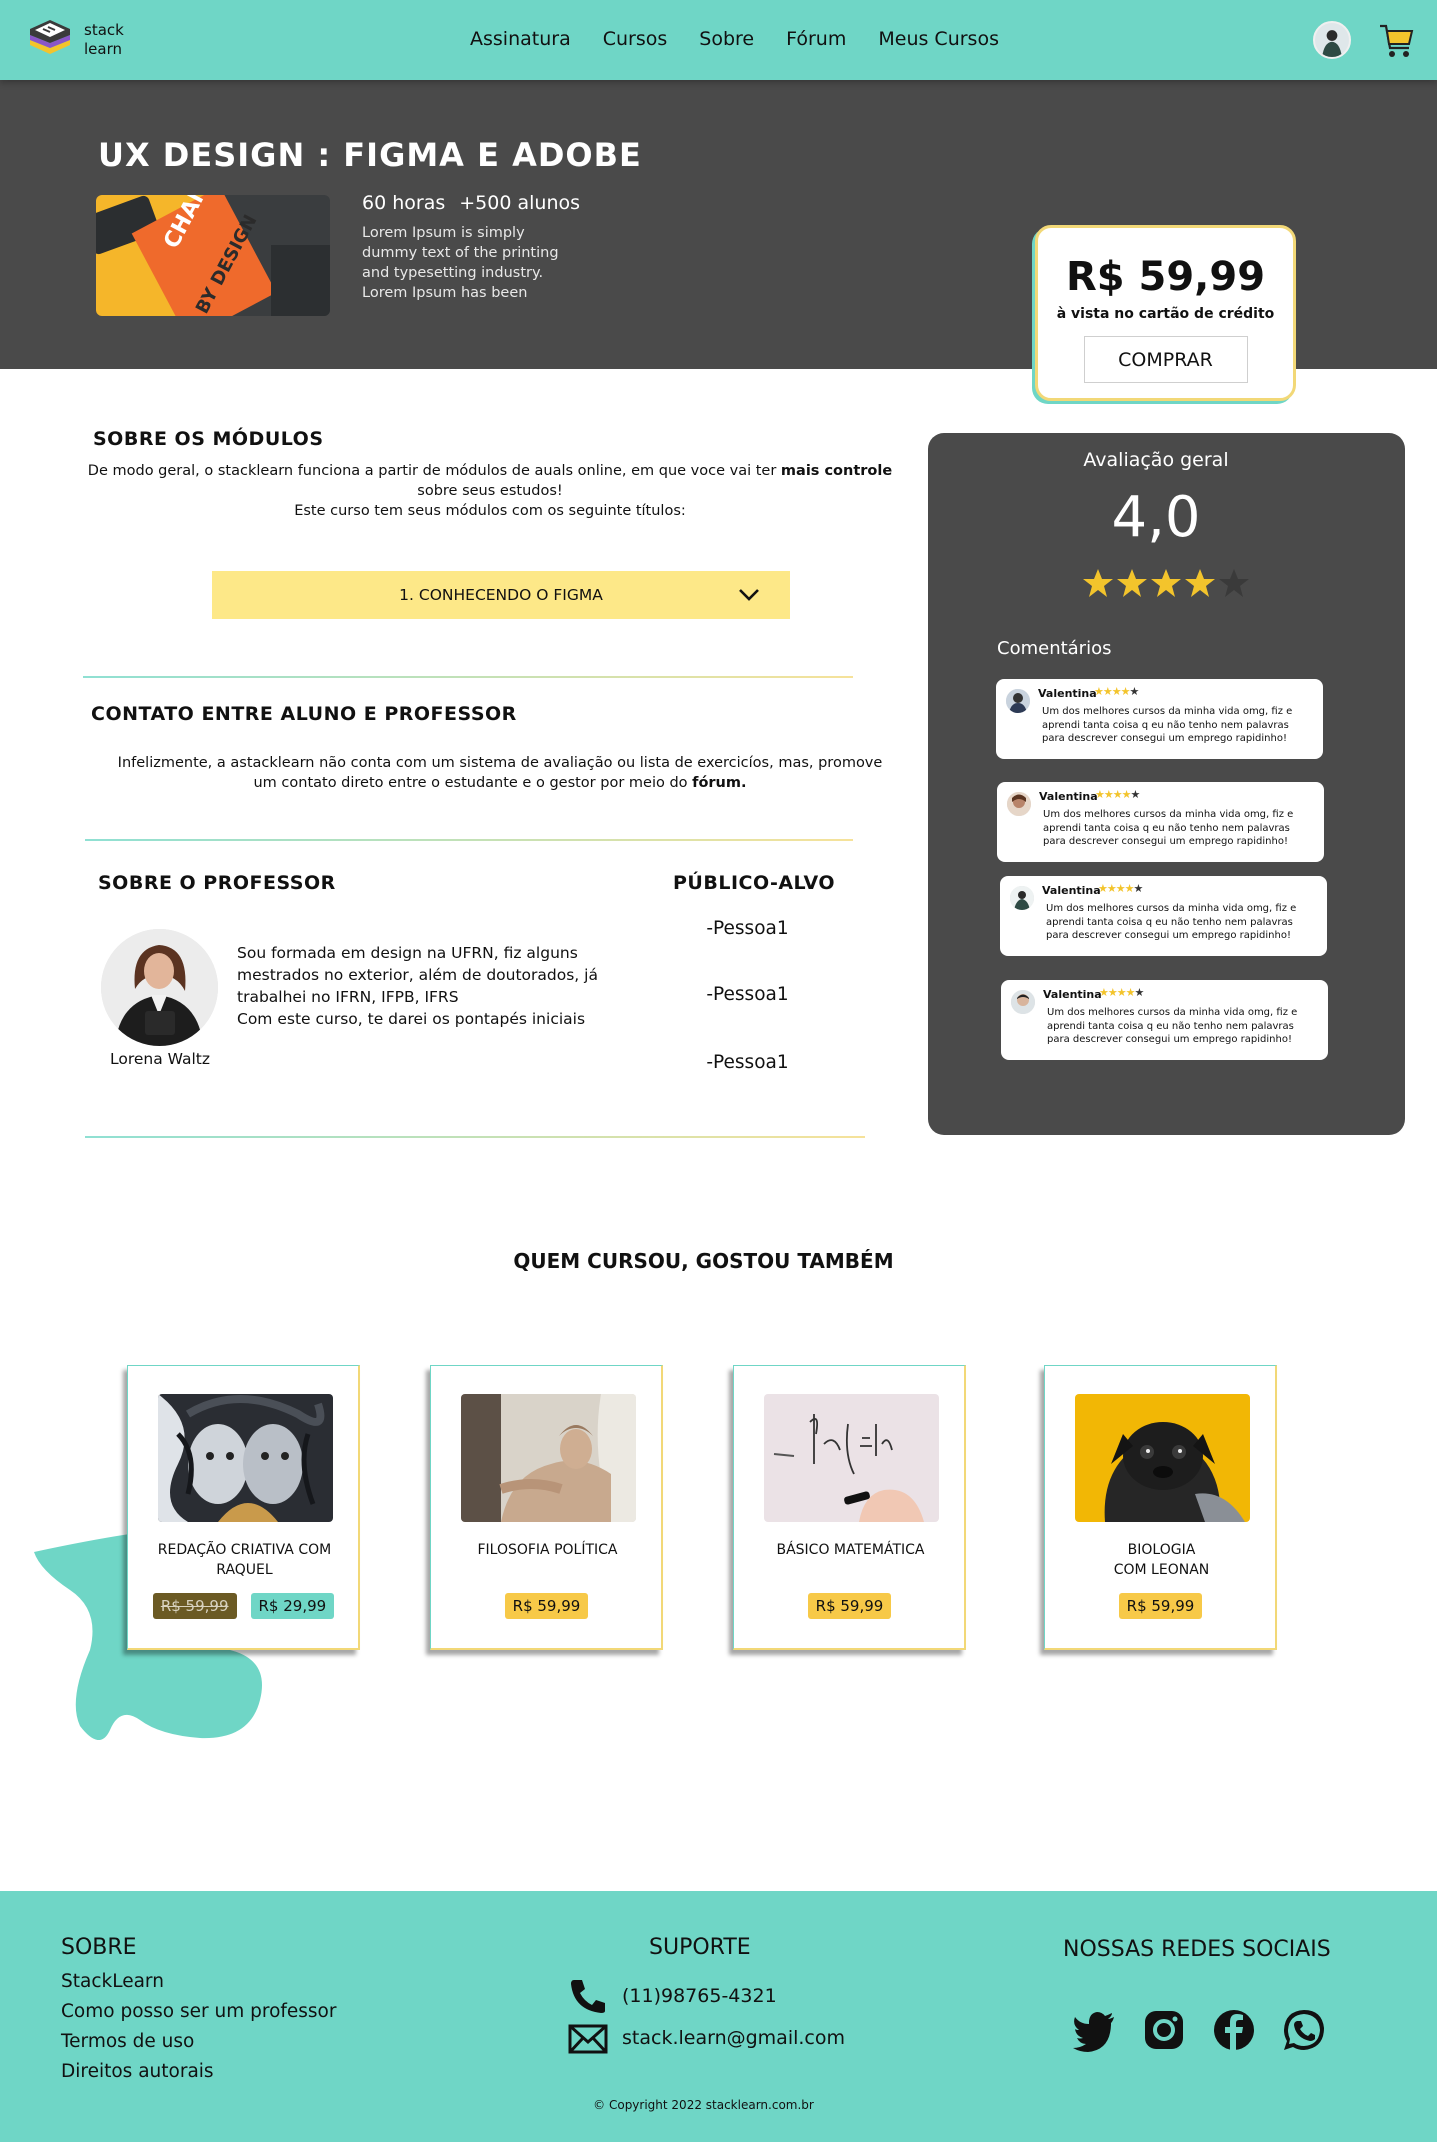 The height and width of the screenshot is (2142, 1437). Describe the element at coordinates (292, 1606) in the screenshot. I see `price-tag: R$ 29,99` at that location.